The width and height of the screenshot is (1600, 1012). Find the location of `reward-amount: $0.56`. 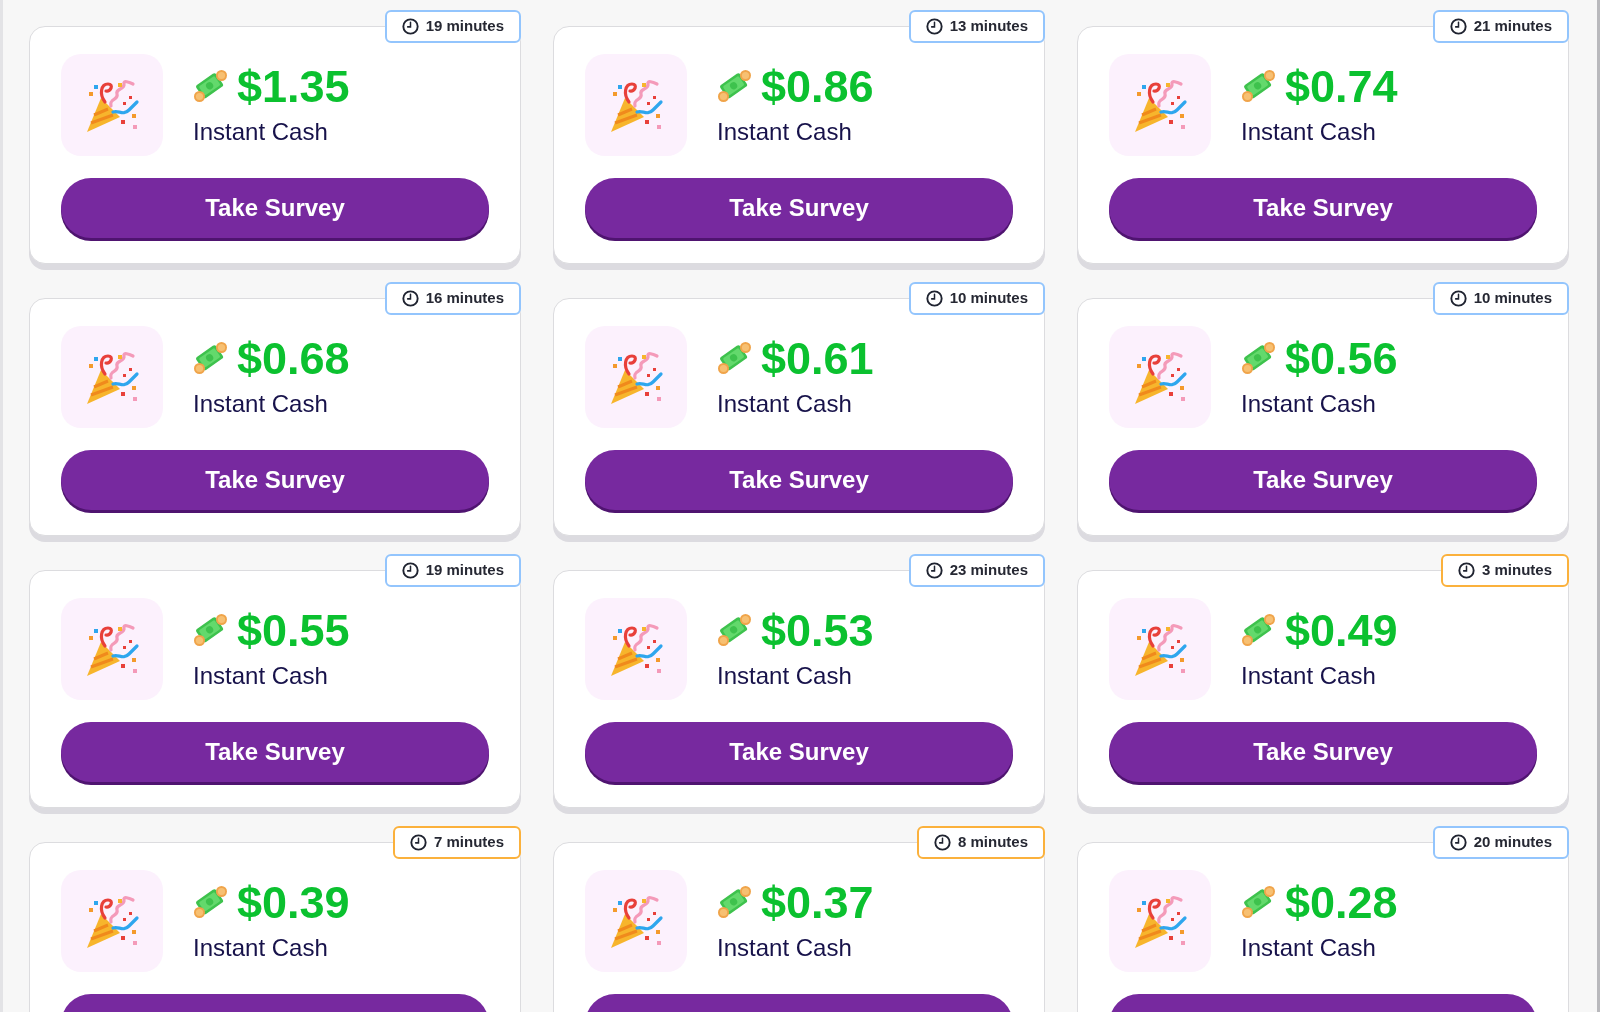

reward-amount: $0.56 is located at coordinates (1341, 358).